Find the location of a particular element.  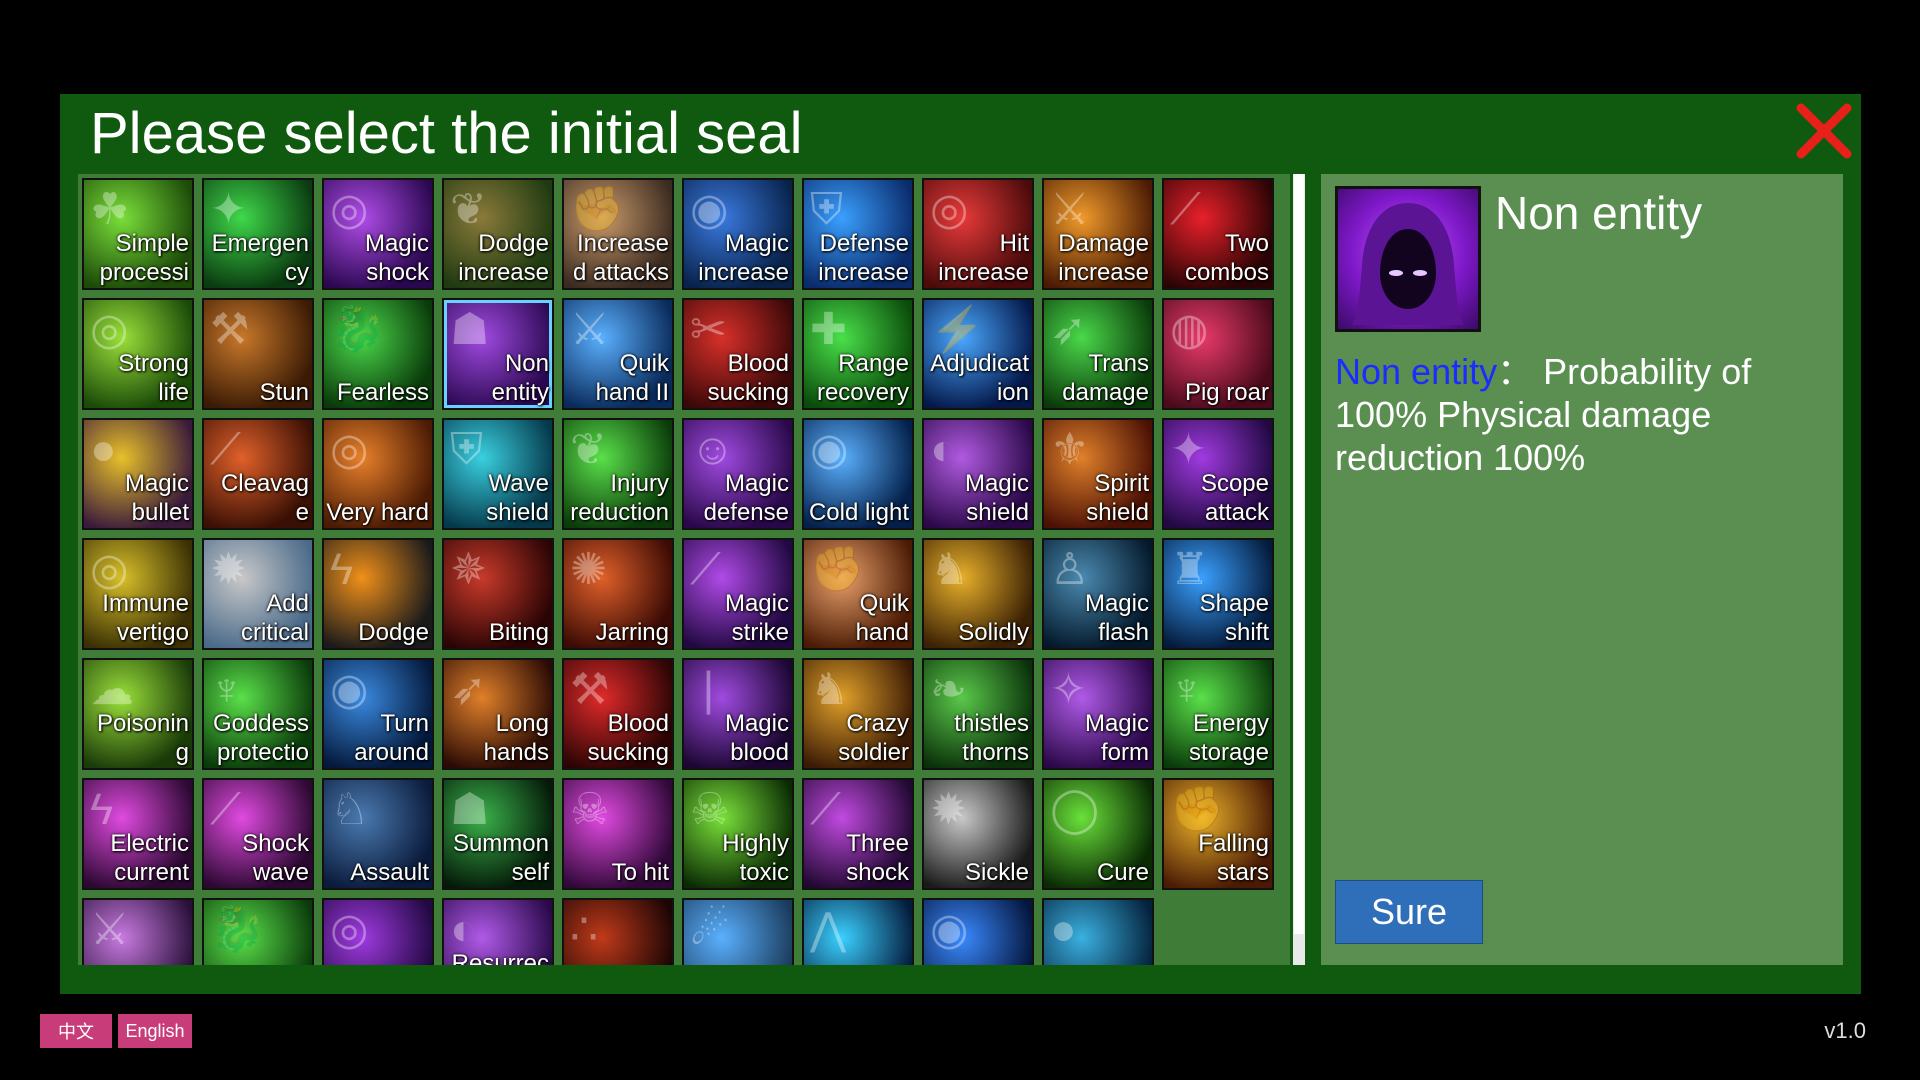

skill-icon: ✊ is located at coordinates (597, 209).